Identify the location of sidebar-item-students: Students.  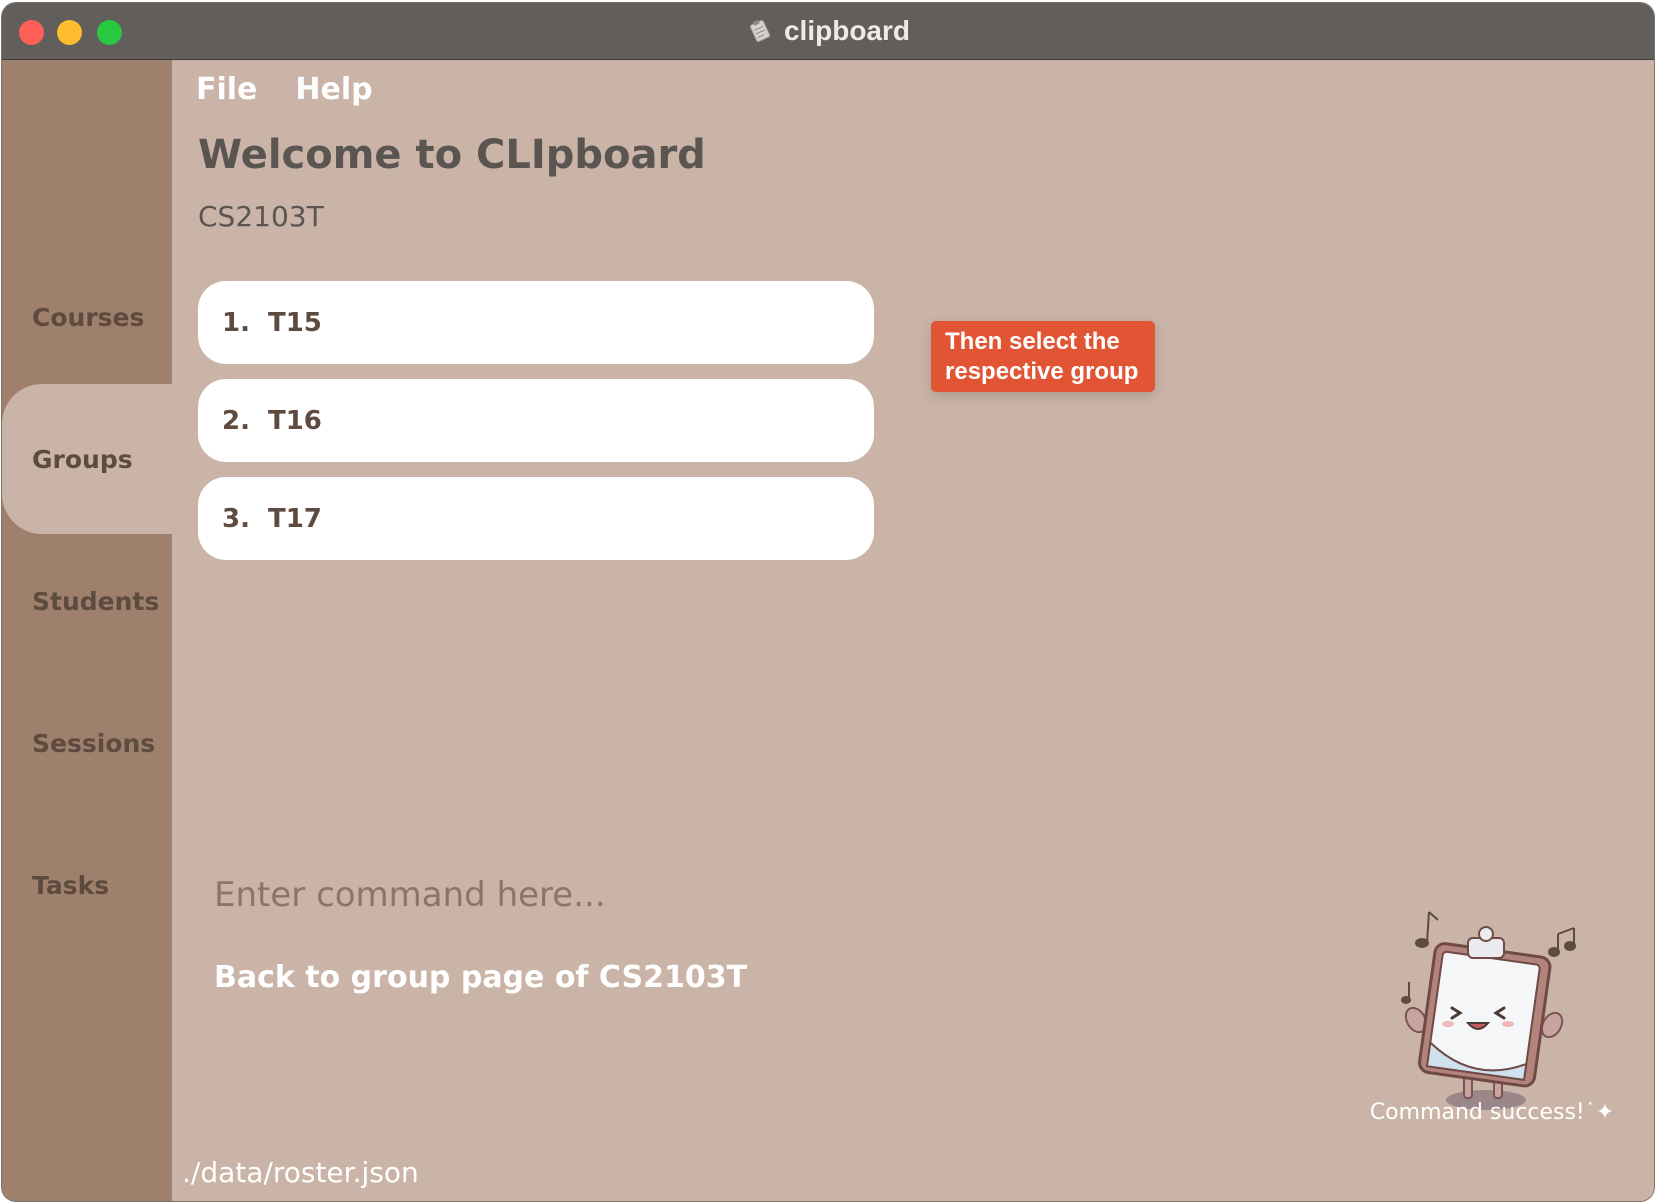
(87, 601).